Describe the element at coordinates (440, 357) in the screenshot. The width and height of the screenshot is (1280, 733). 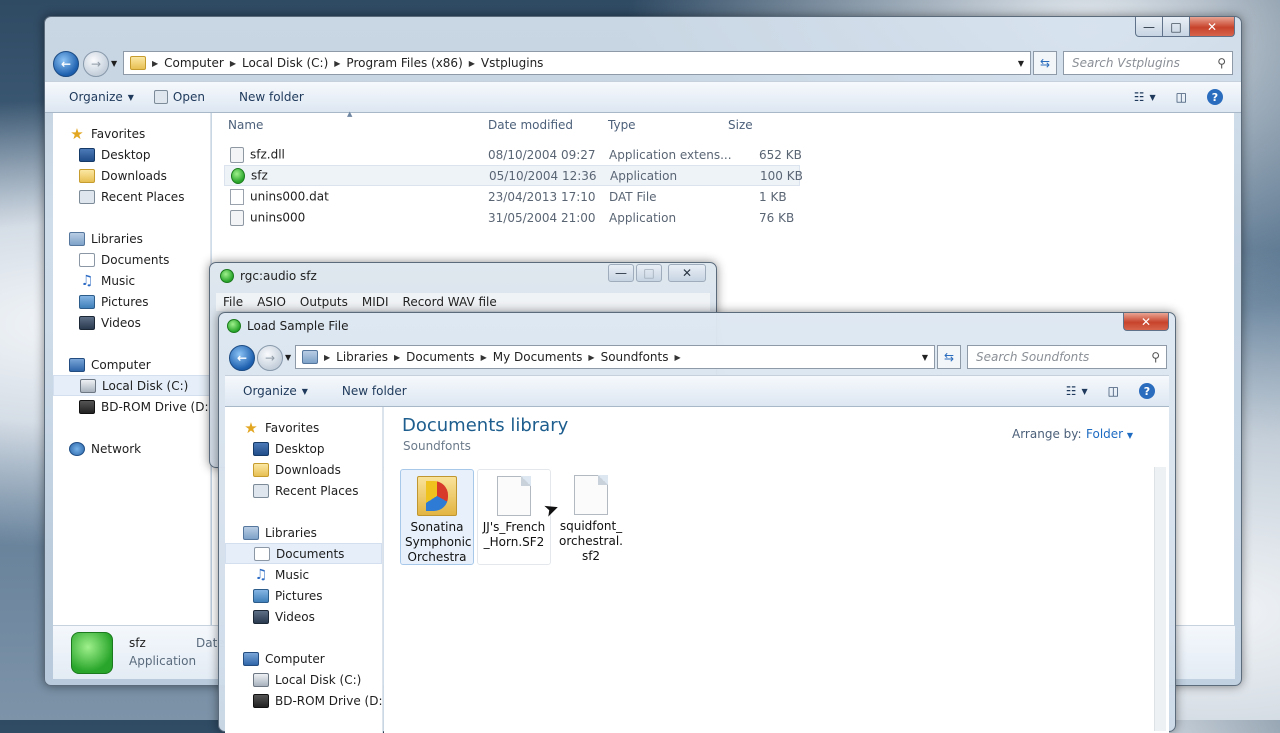
I see `breadcrumb-documents: Documents` at that location.